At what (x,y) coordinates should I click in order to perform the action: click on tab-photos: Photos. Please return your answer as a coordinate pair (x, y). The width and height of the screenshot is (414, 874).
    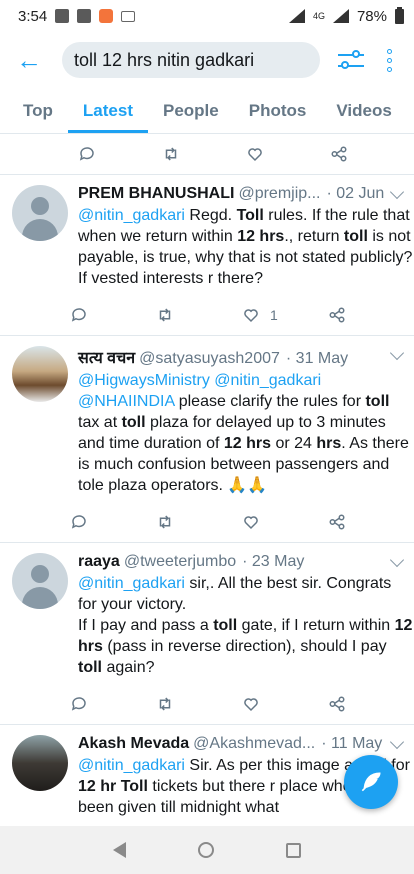
    Looking at the image, I should click on (278, 117).